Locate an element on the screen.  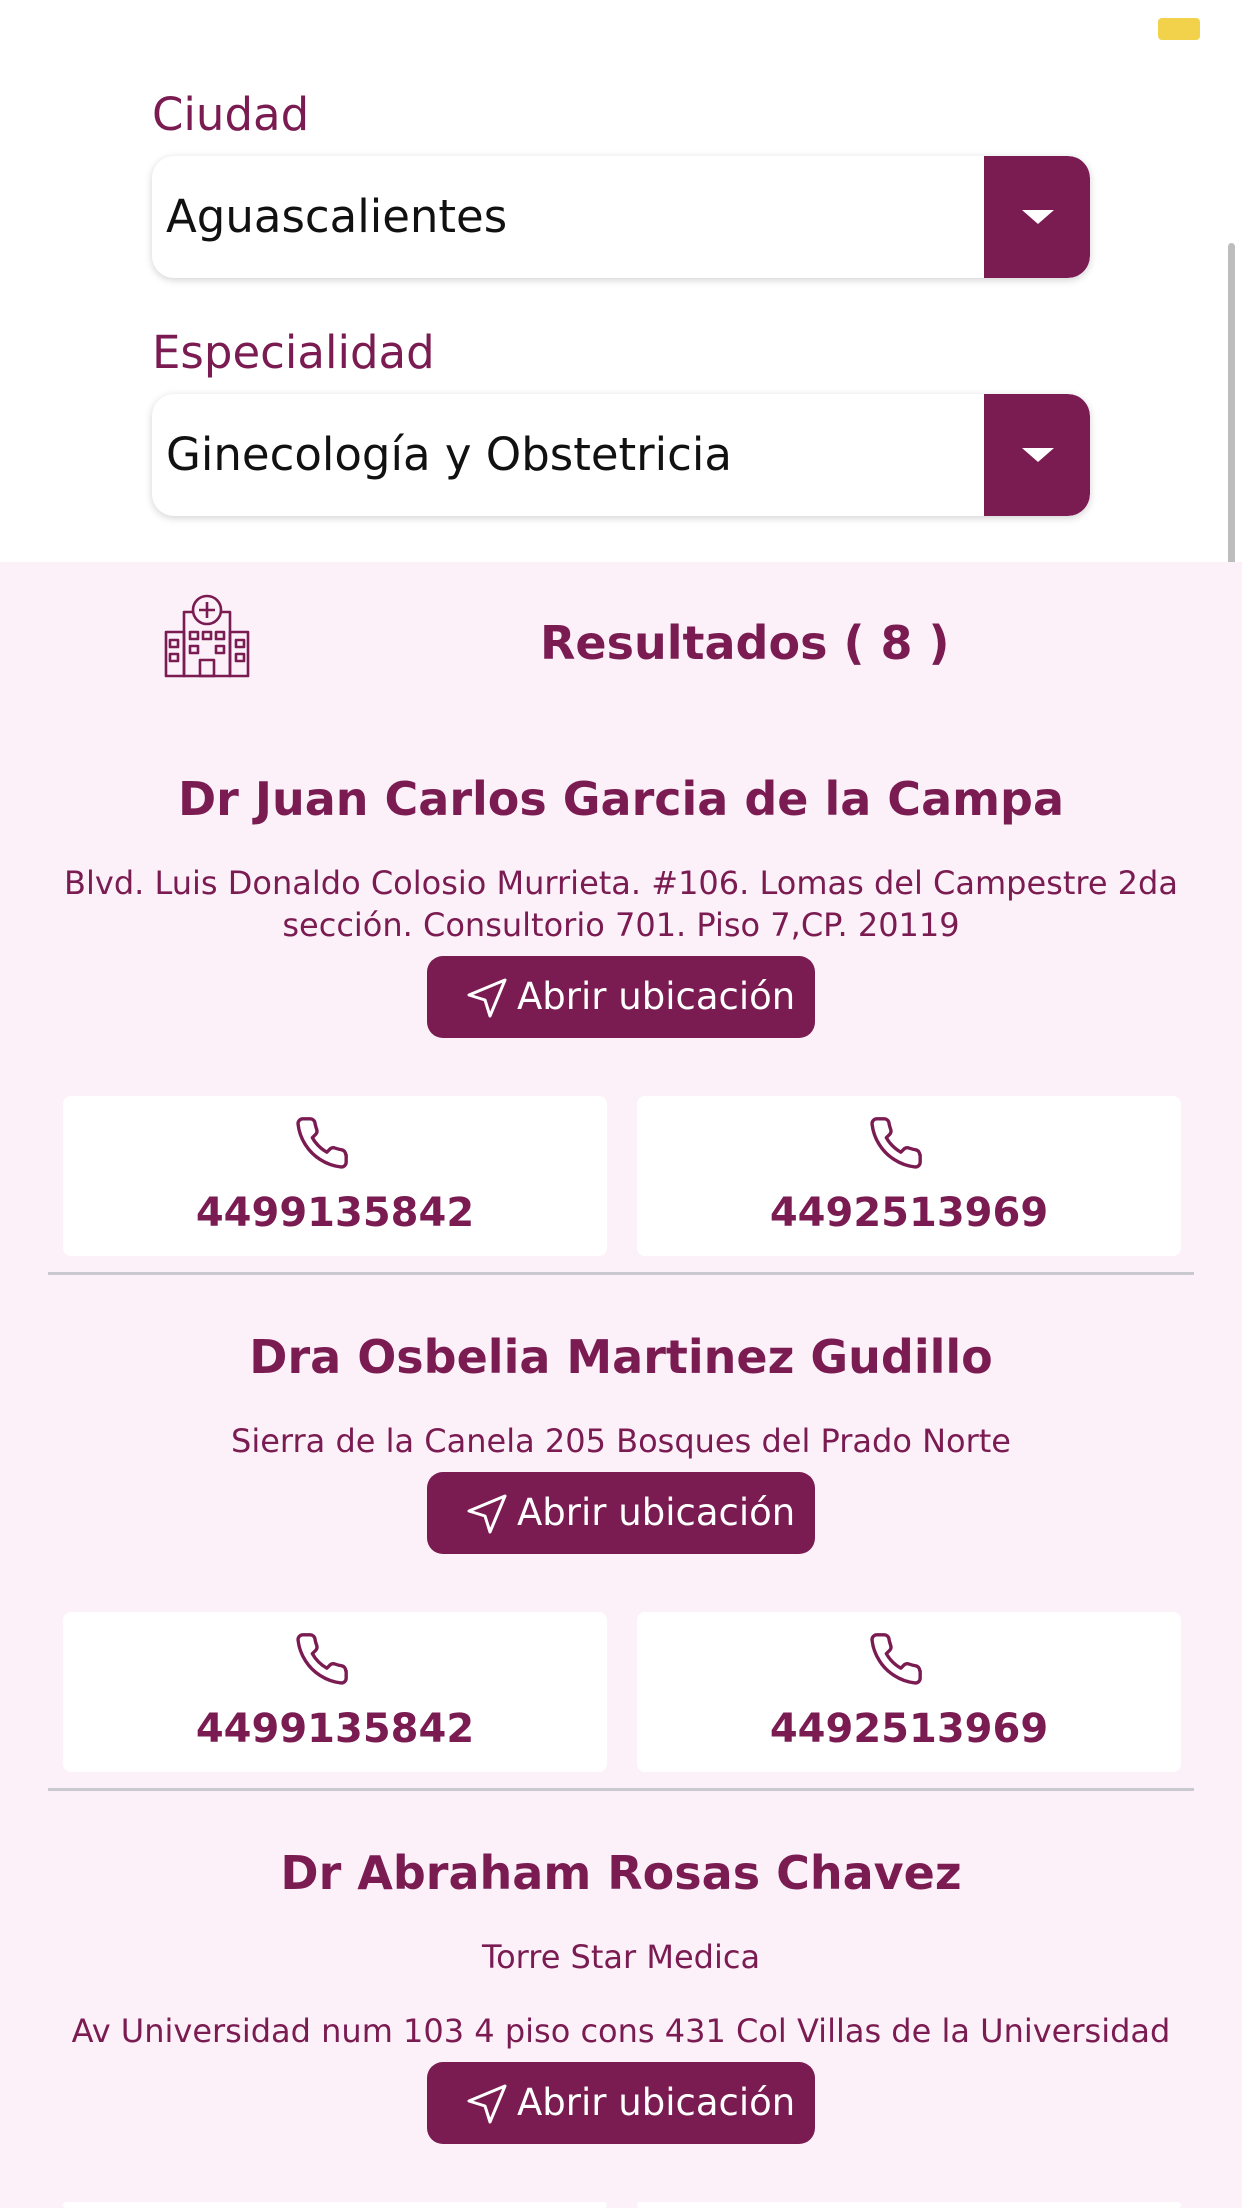
specialty-dropdown-button is located at coordinates (1037, 455).